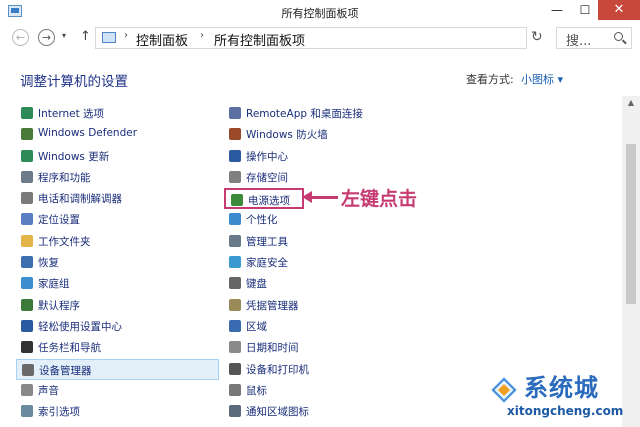  Describe the element at coordinates (235, 411) in the screenshot. I see `notification-icon` at that location.